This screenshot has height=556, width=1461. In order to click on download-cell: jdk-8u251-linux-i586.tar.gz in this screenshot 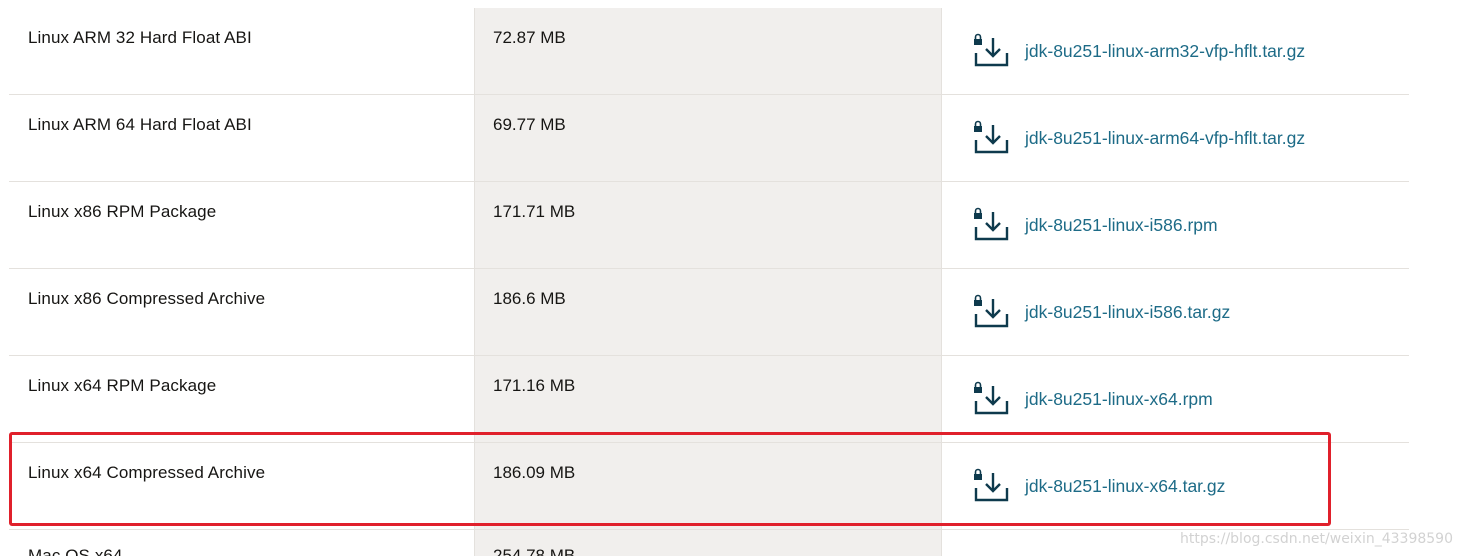, I will do `click(1175, 312)`.